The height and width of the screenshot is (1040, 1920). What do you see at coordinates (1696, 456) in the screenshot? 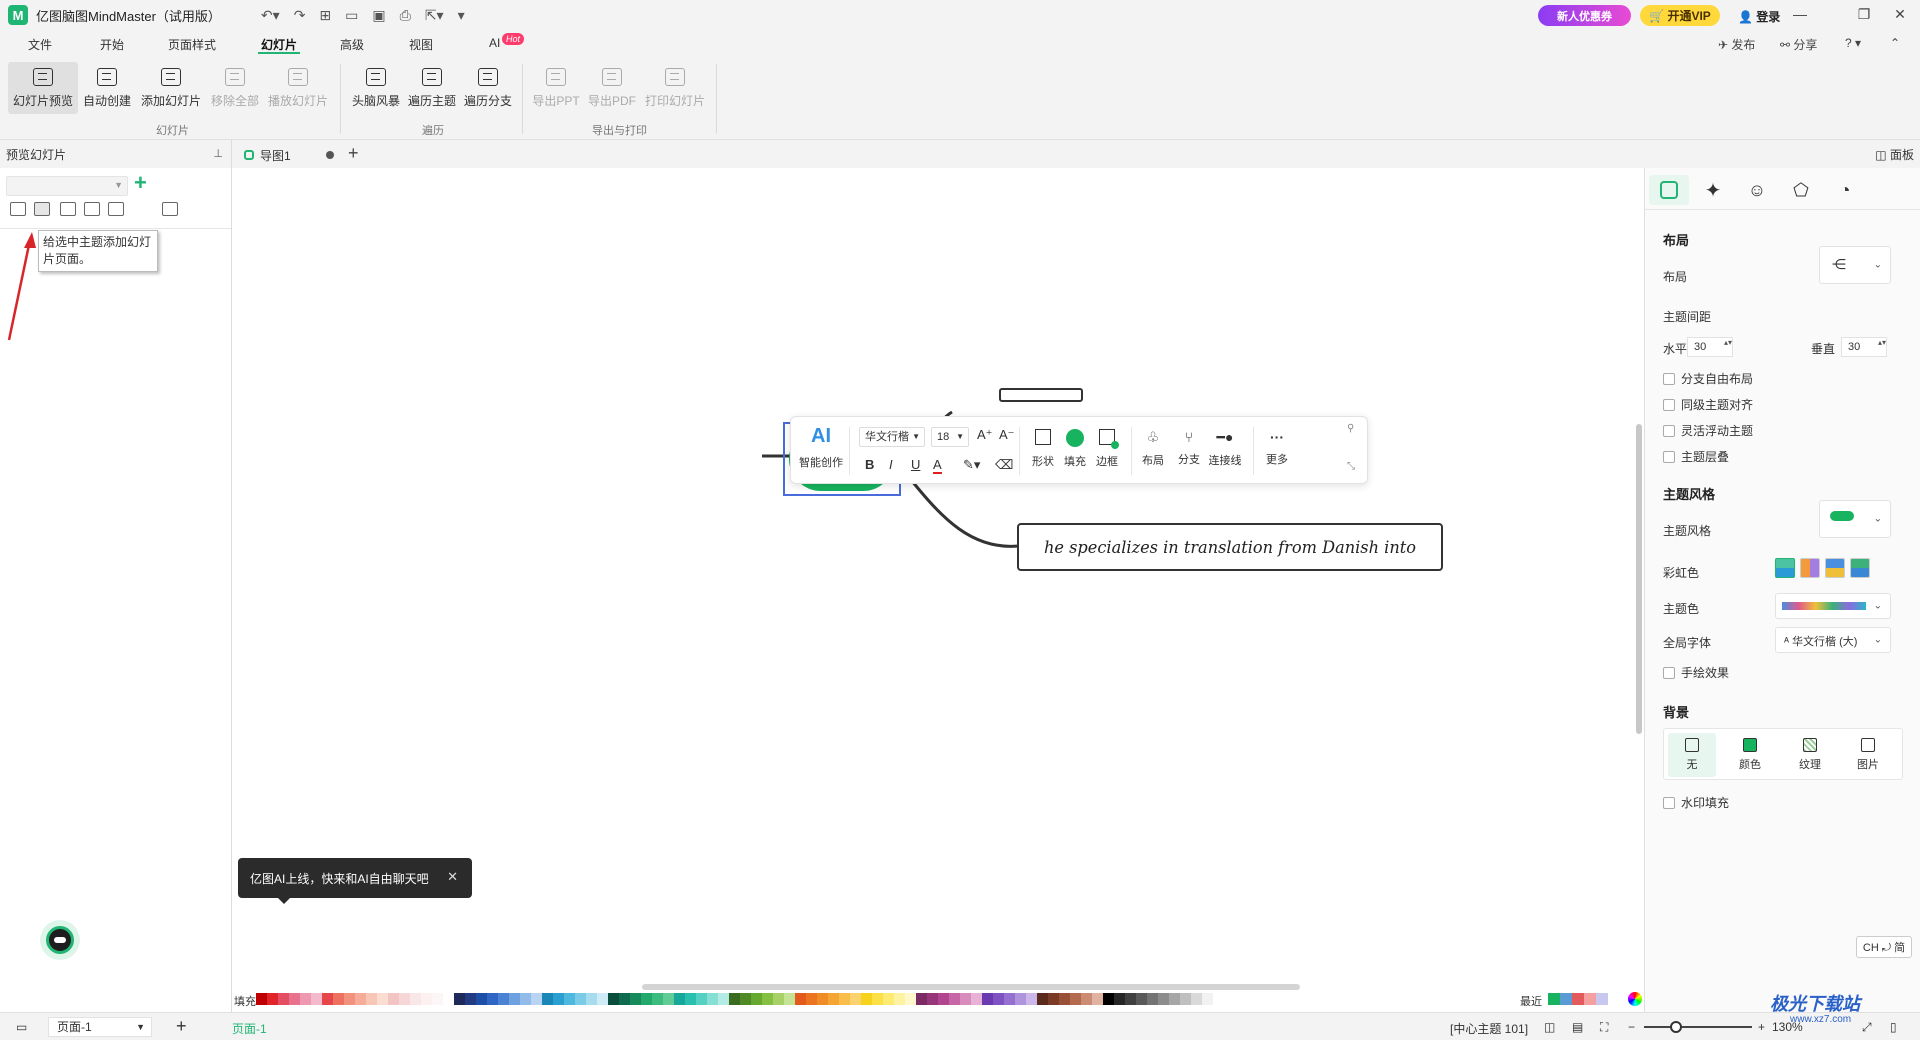
I see `topic-overlap-checkbox: 主题层叠` at bounding box center [1696, 456].